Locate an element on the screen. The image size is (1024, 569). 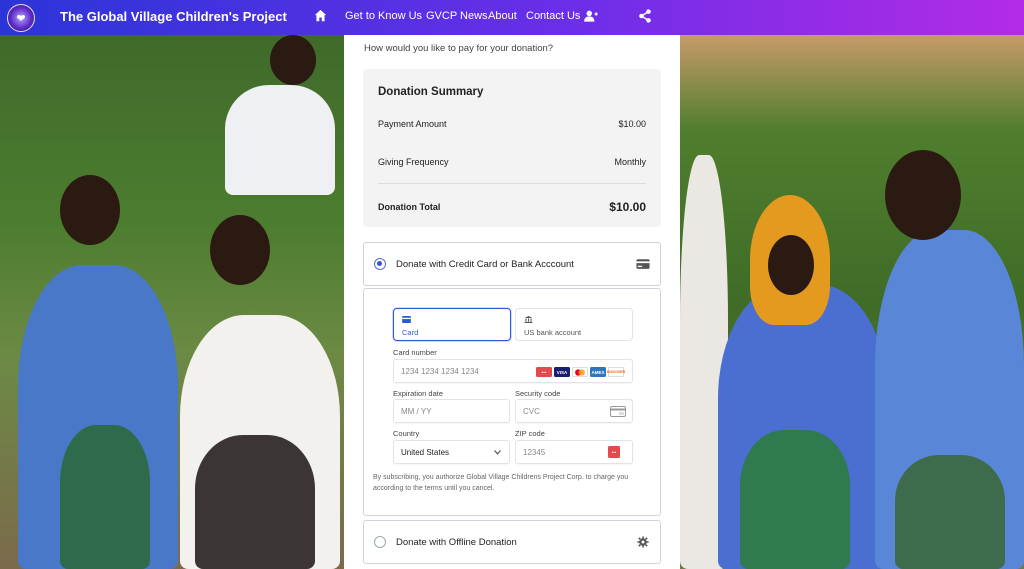
gear-icon is located at coordinates (643, 542).